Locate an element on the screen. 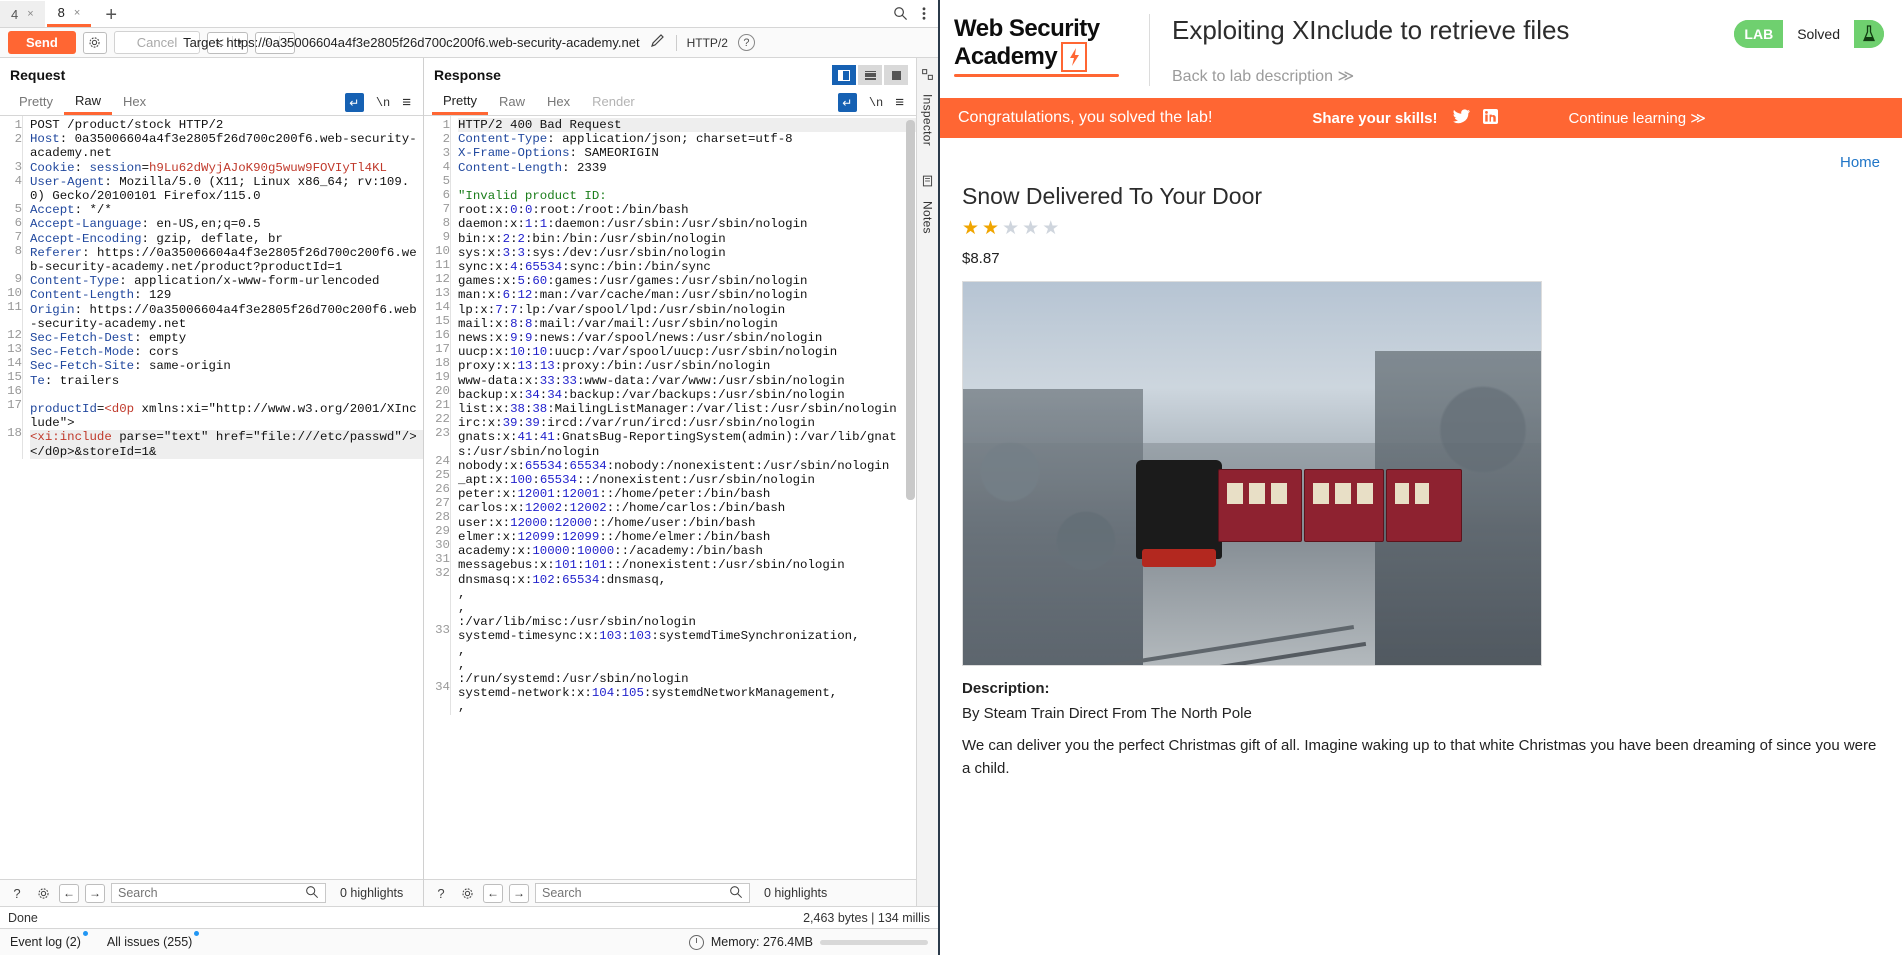  inspector-icon is located at coordinates (927, 76).